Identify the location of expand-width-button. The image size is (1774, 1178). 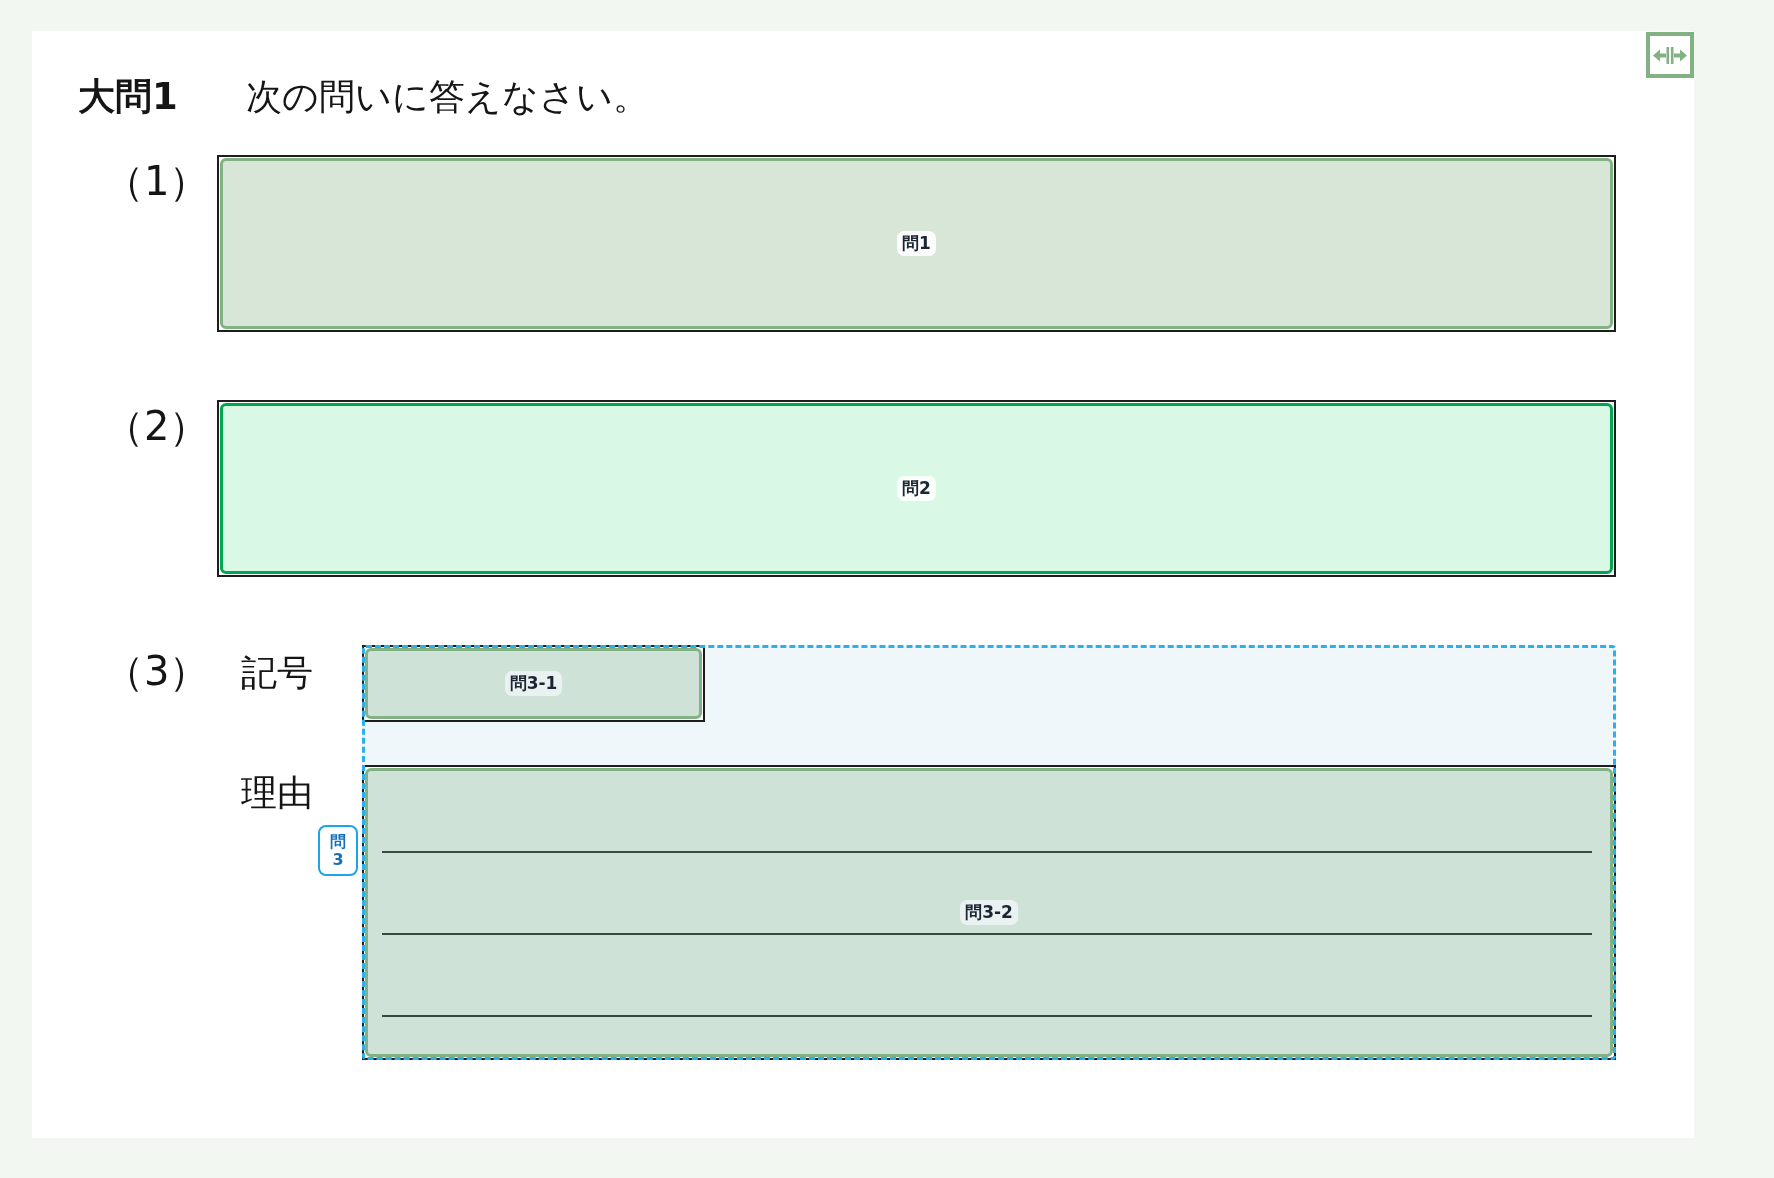
(1670, 55).